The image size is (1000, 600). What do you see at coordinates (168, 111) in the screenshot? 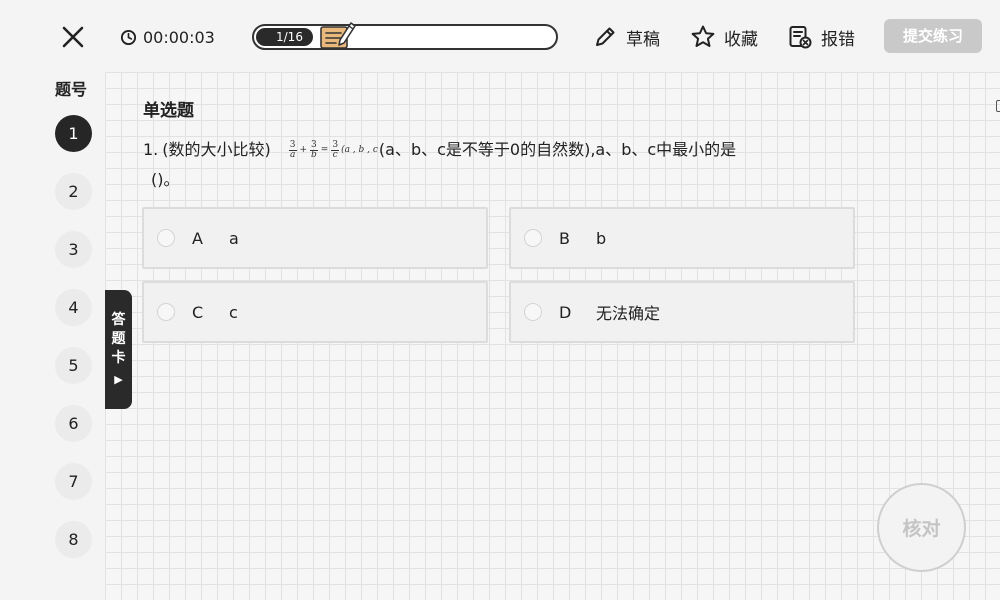
I see `question-type-label: 单选题` at bounding box center [168, 111].